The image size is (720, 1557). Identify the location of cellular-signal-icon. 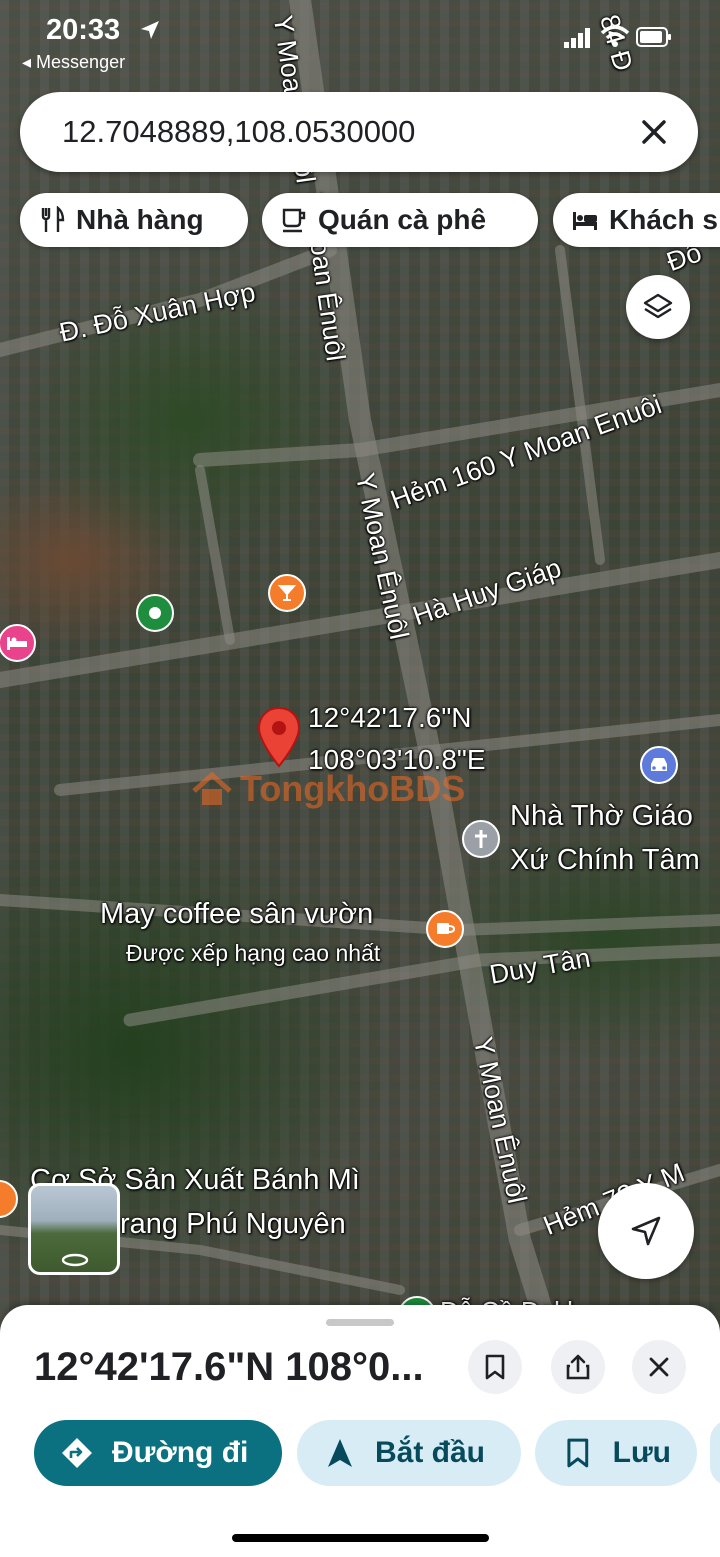
(577, 38).